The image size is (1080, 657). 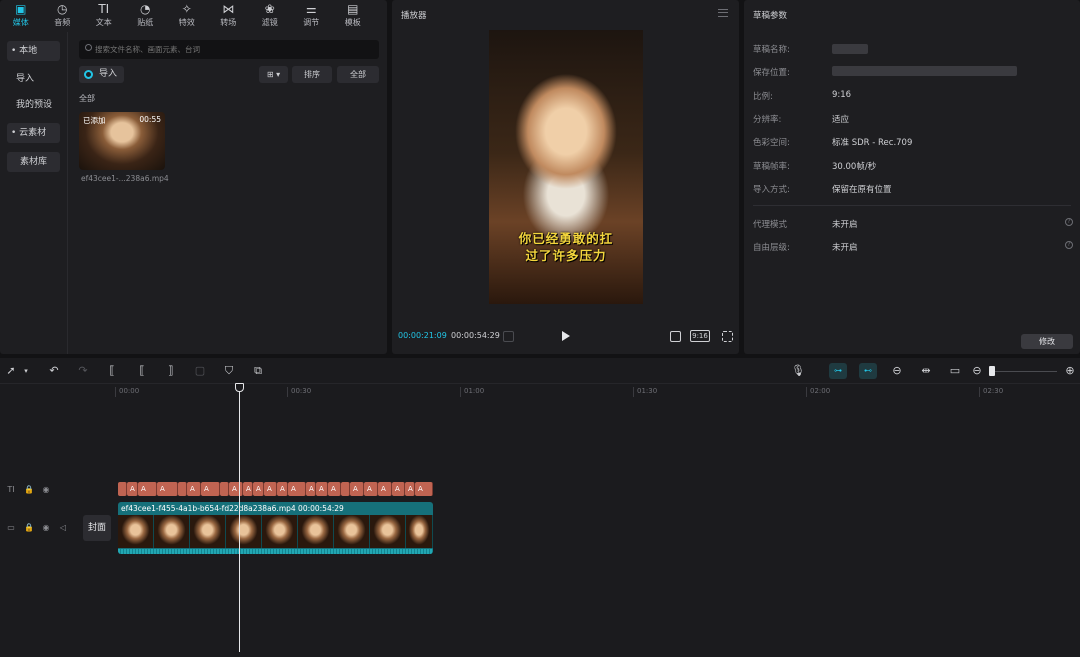 I want to click on filter-button: 全部, so click(x=358, y=74).